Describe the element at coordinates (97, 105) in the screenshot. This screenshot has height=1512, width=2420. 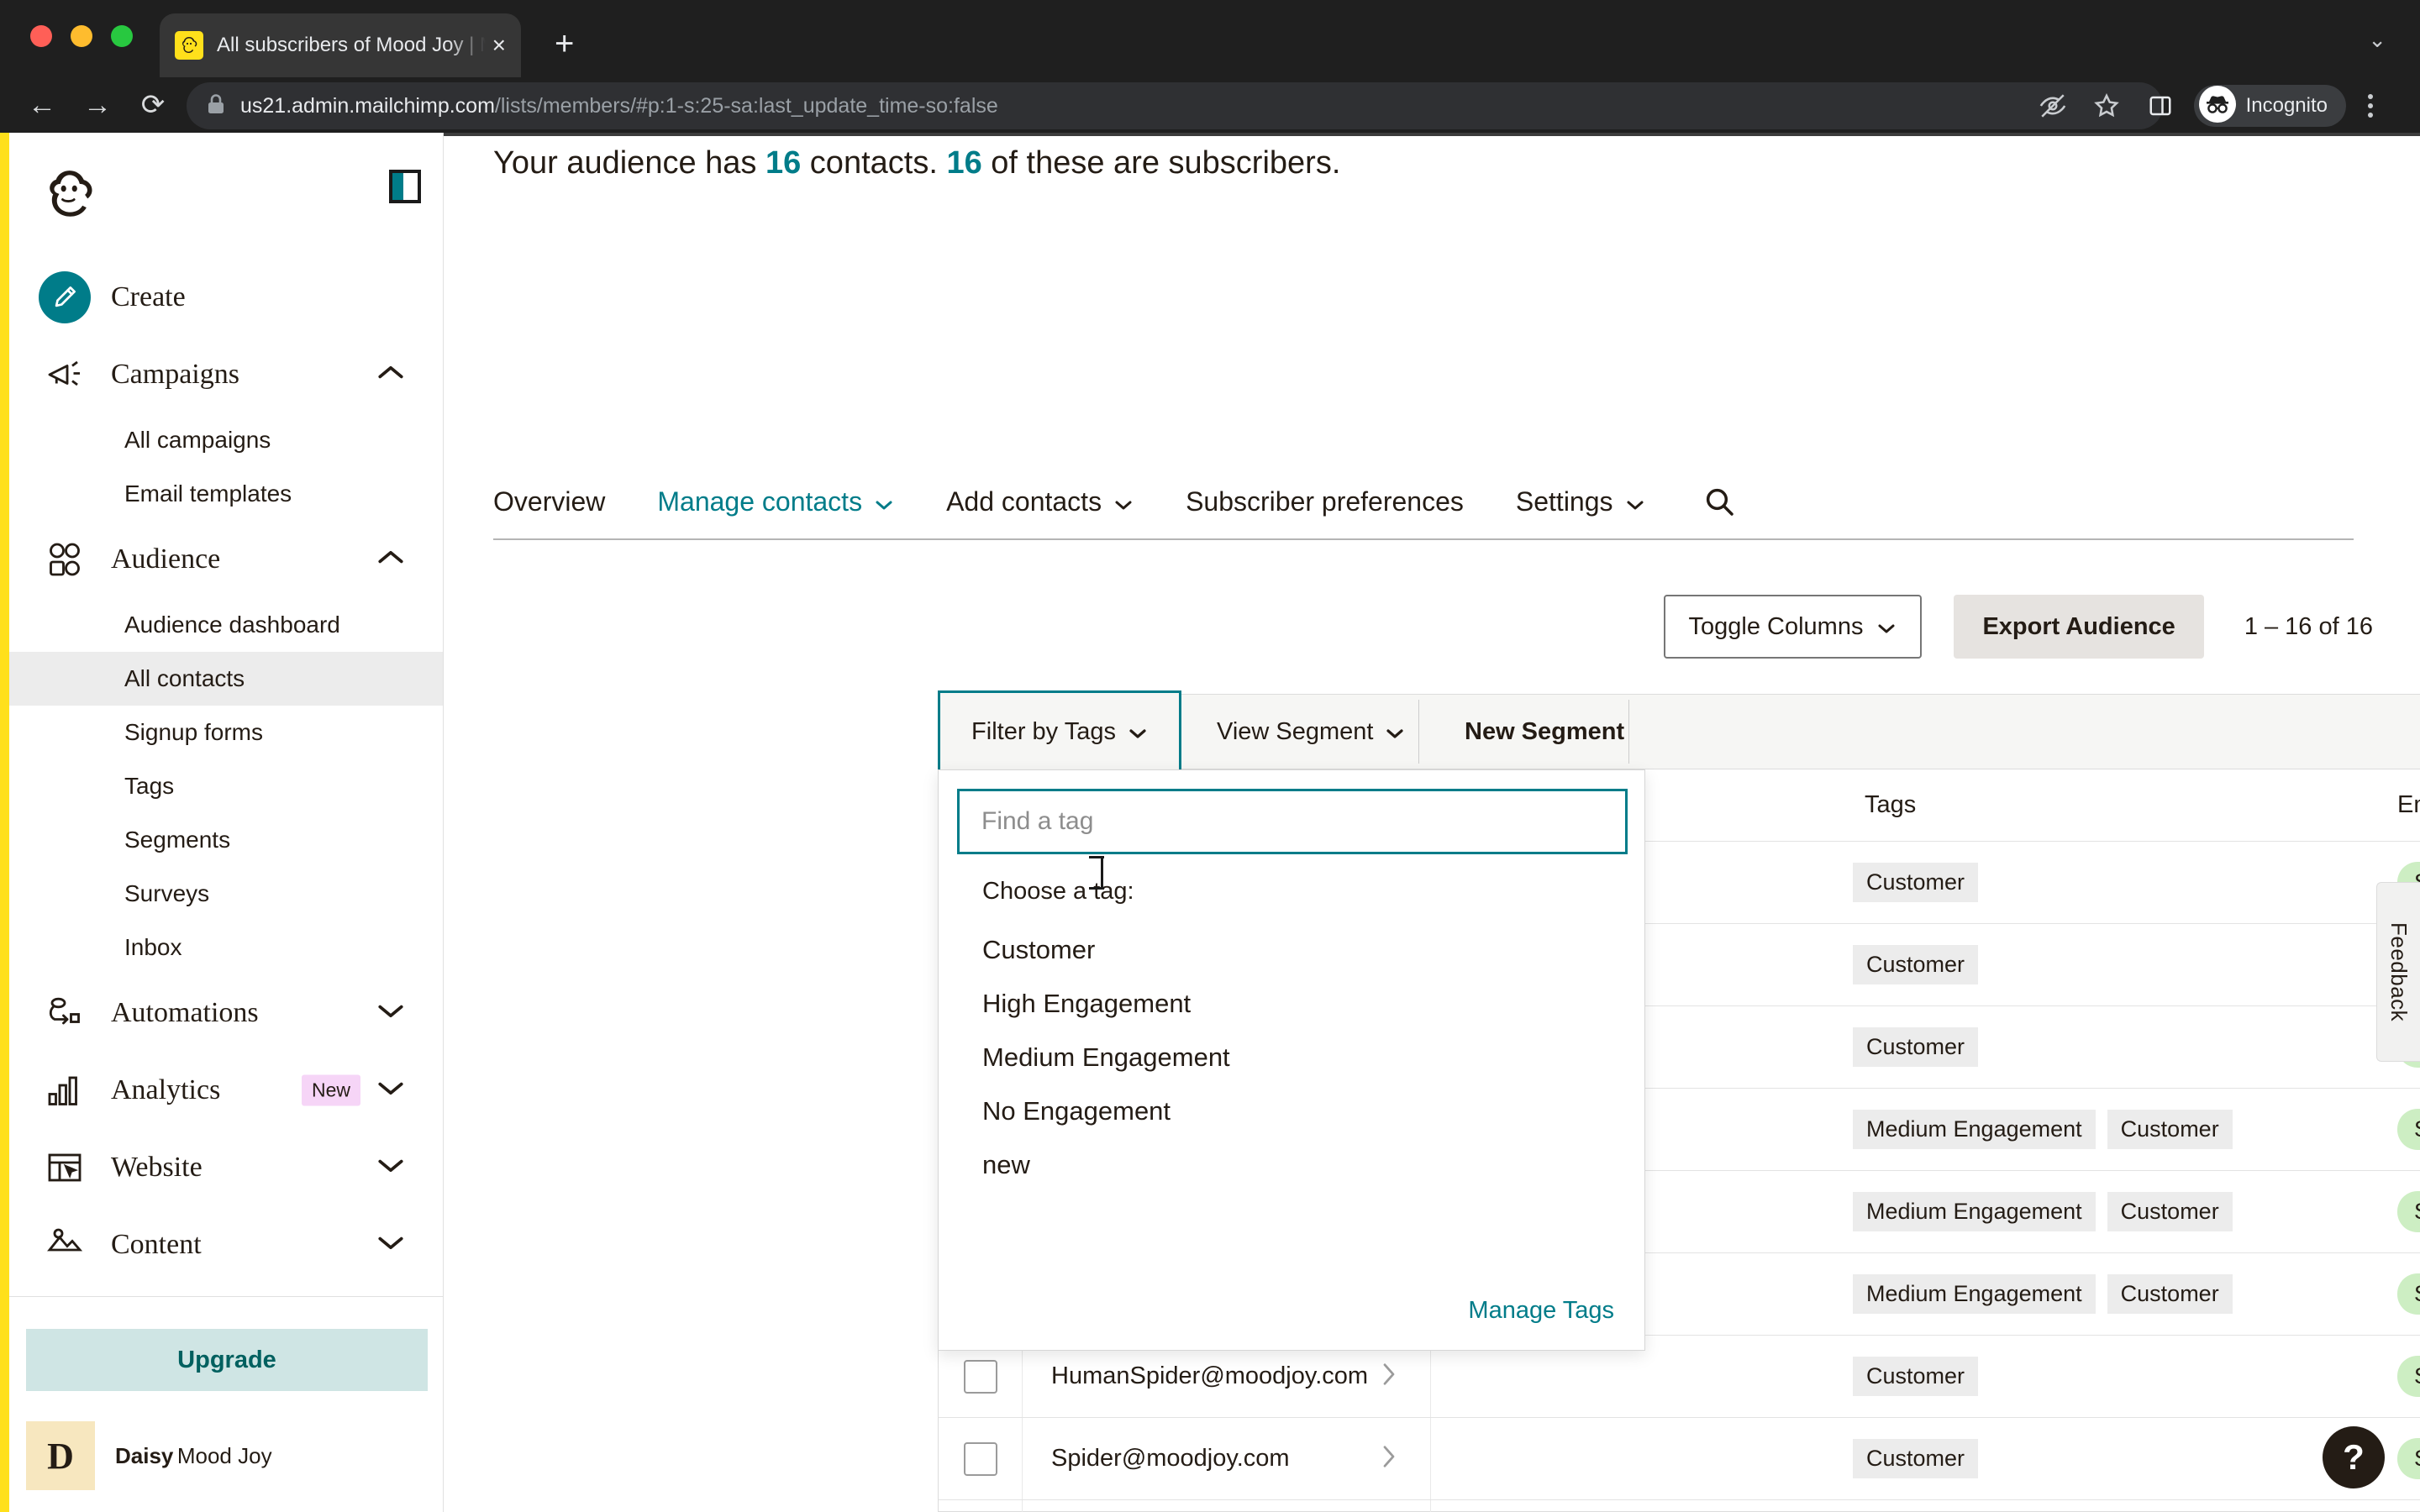
I see `forward-arrow-icon: →` at that location.